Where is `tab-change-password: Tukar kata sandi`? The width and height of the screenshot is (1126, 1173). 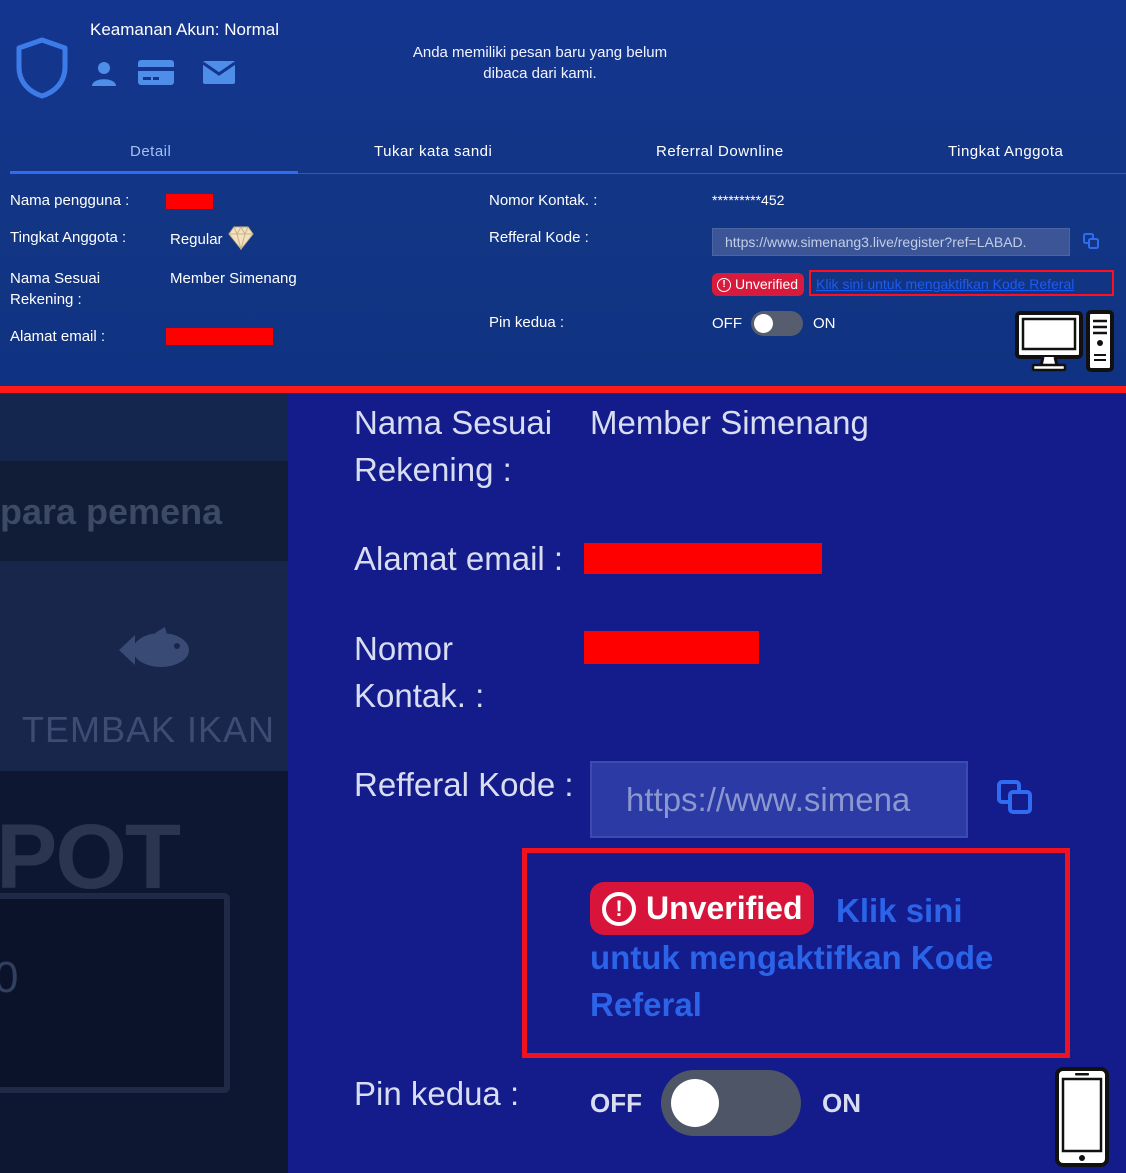
tab-change-password: Tukar kata sandi is located at coordinates (433, 151).